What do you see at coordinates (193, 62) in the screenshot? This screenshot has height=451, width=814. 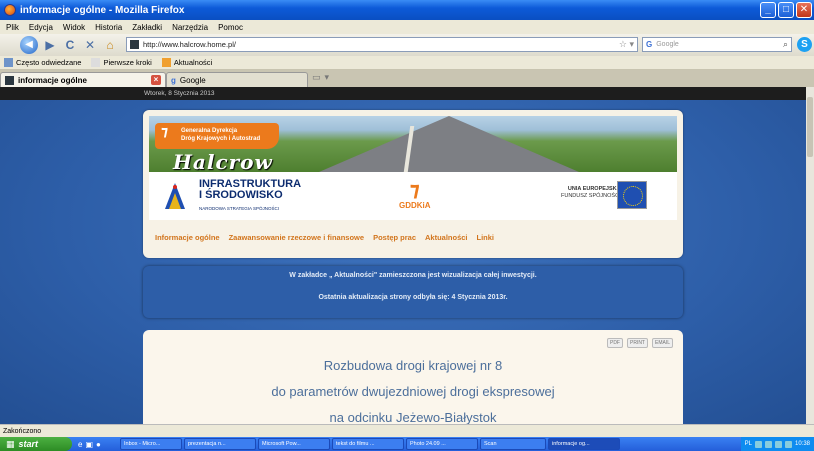 I see `bookmark-label: Aktualności` at bounding box center [193, 62].